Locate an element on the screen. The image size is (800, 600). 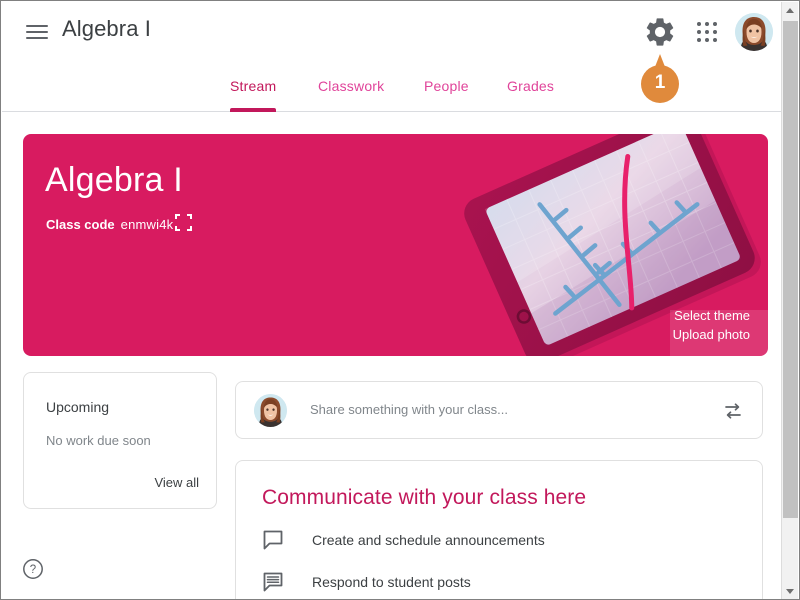
class-code-value: enmwi4k is located at coordinates (147, 224).